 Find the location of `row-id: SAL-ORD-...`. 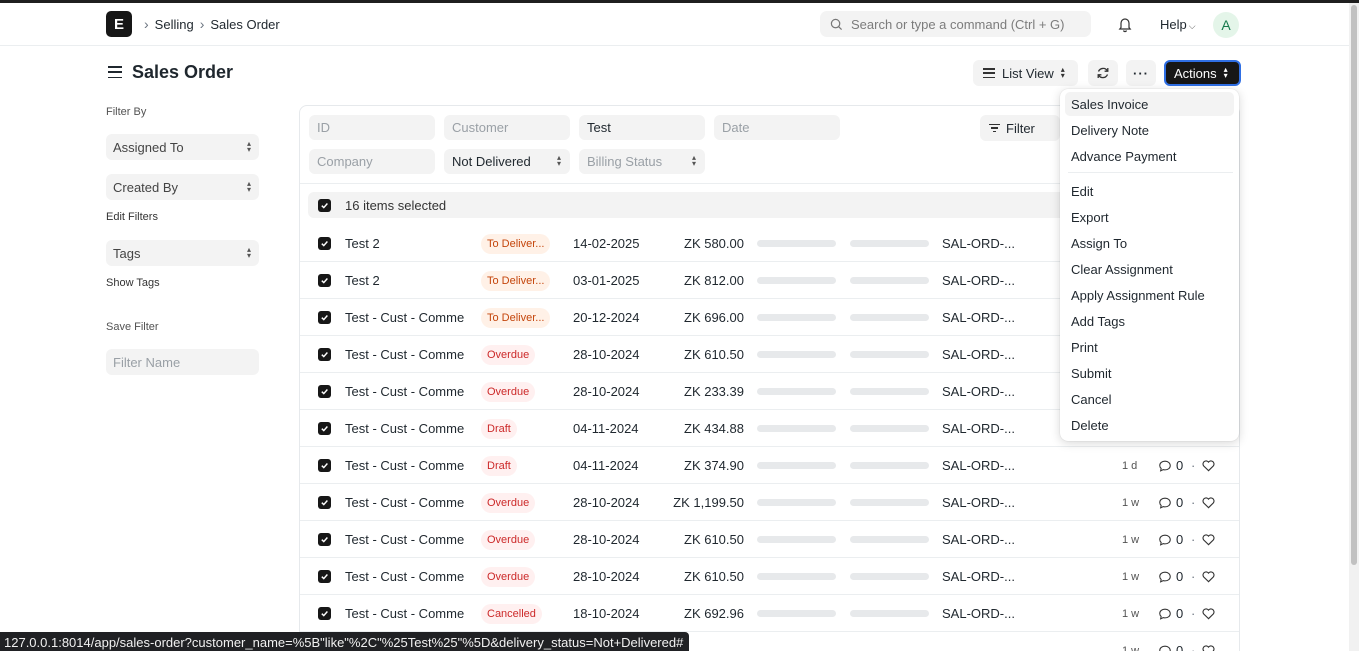

row-id: SAL-ORD-... is located at coordinates (978, 354).